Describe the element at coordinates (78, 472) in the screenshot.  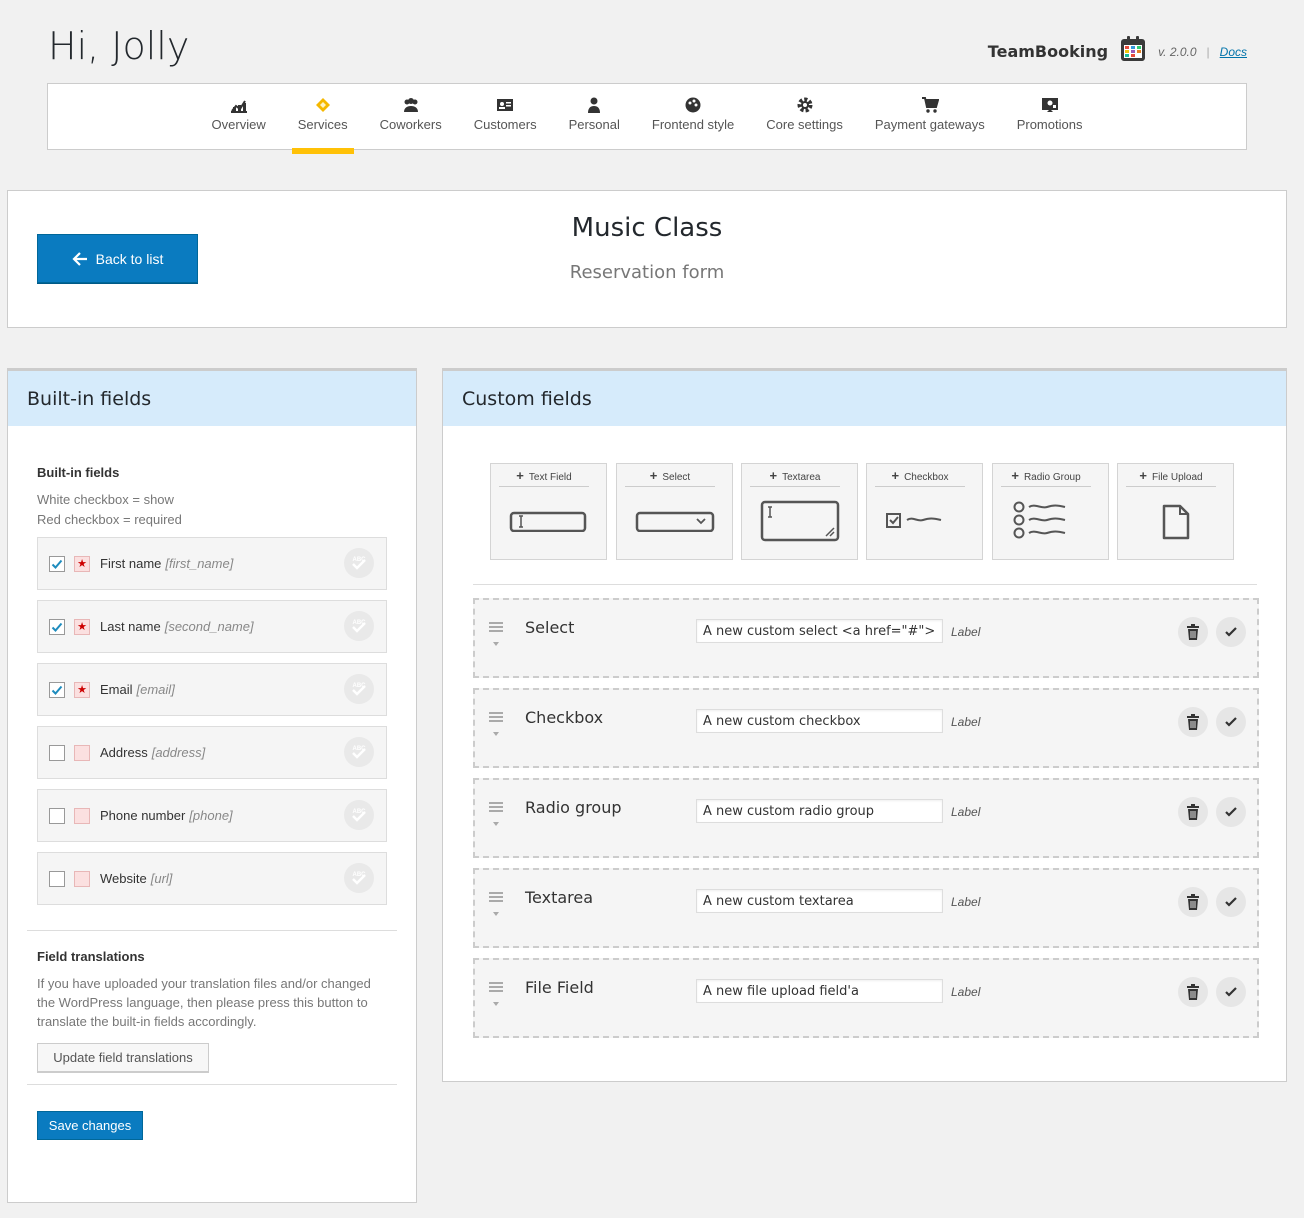
I see `builtin-section-title: Built-in fields` at that location.